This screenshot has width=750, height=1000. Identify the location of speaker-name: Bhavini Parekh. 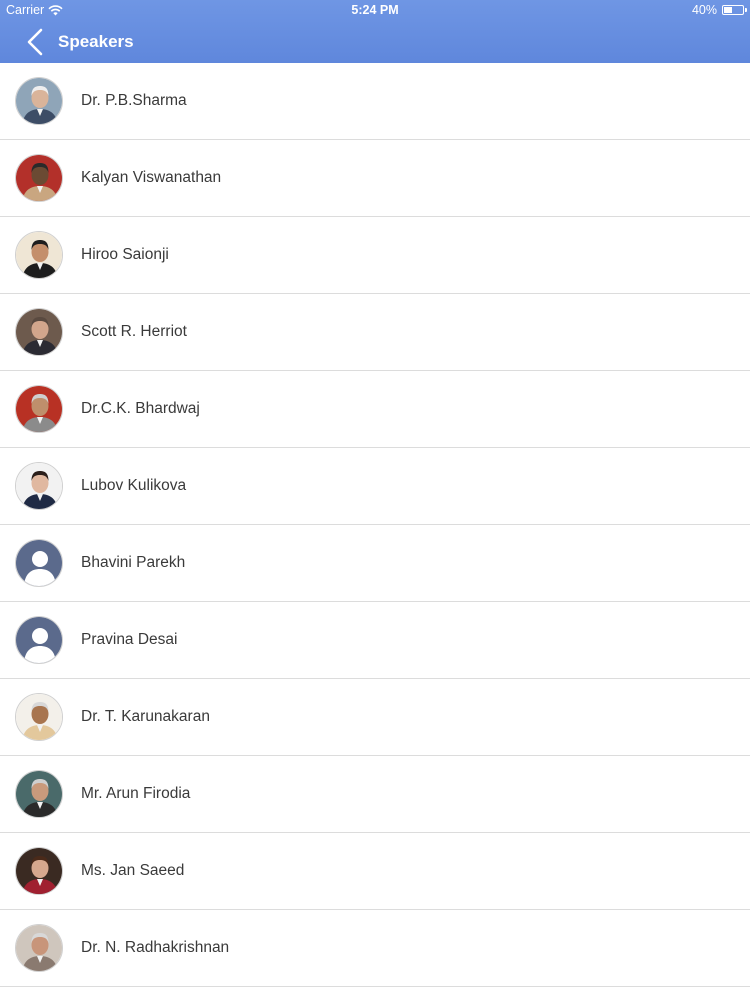
(133, 562).